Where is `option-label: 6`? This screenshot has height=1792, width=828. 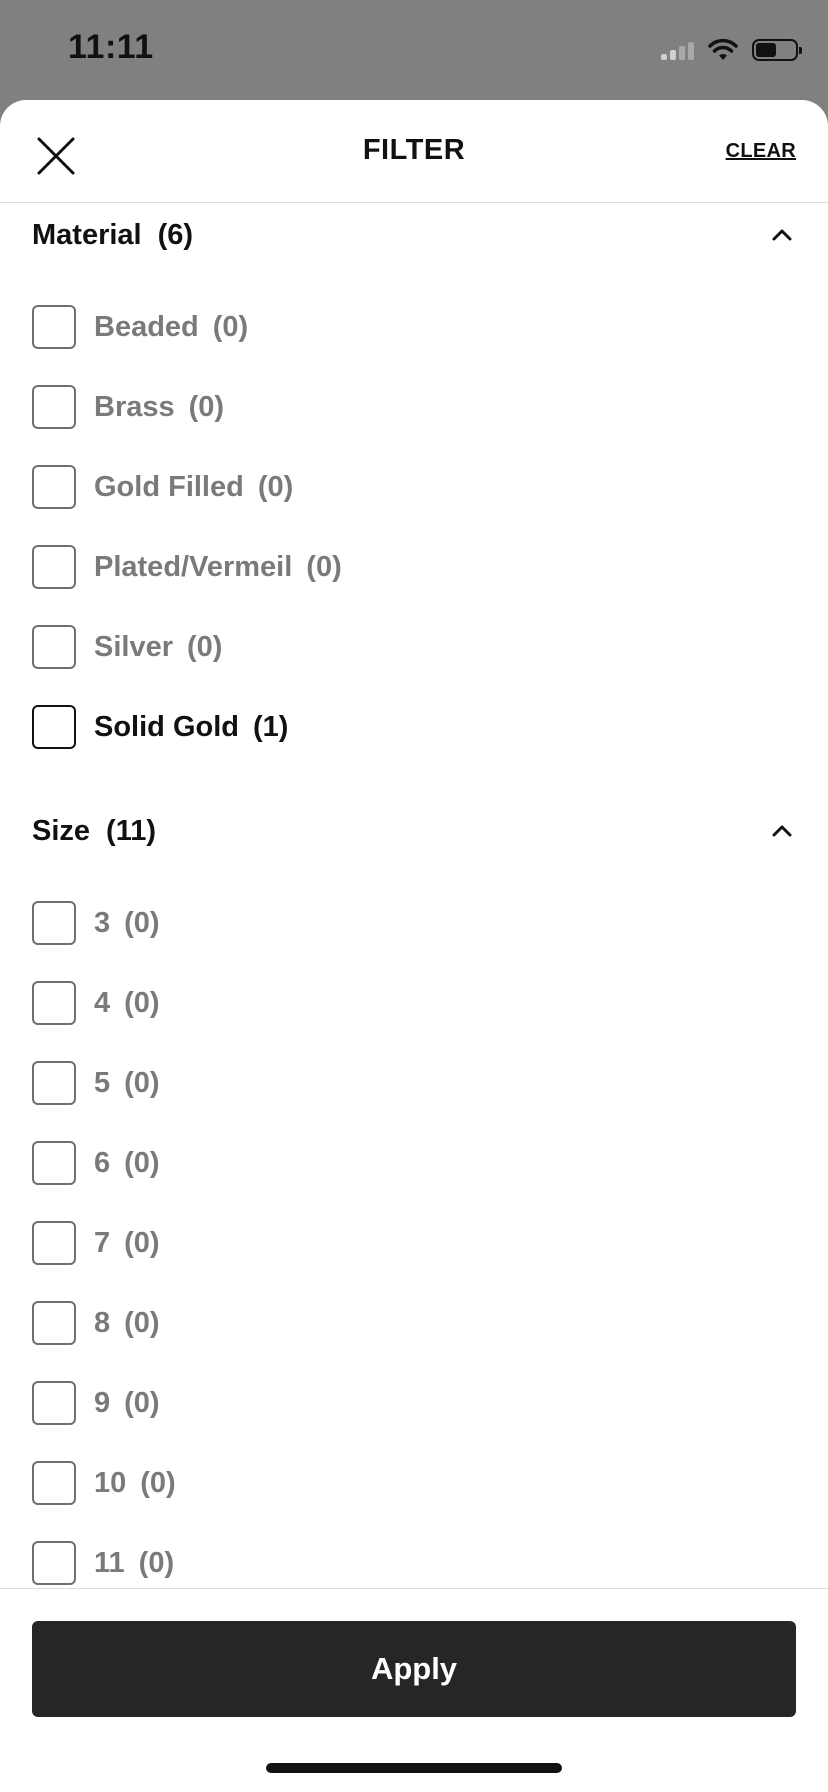
option-label: 6 is located at coordinates (102, 1162).